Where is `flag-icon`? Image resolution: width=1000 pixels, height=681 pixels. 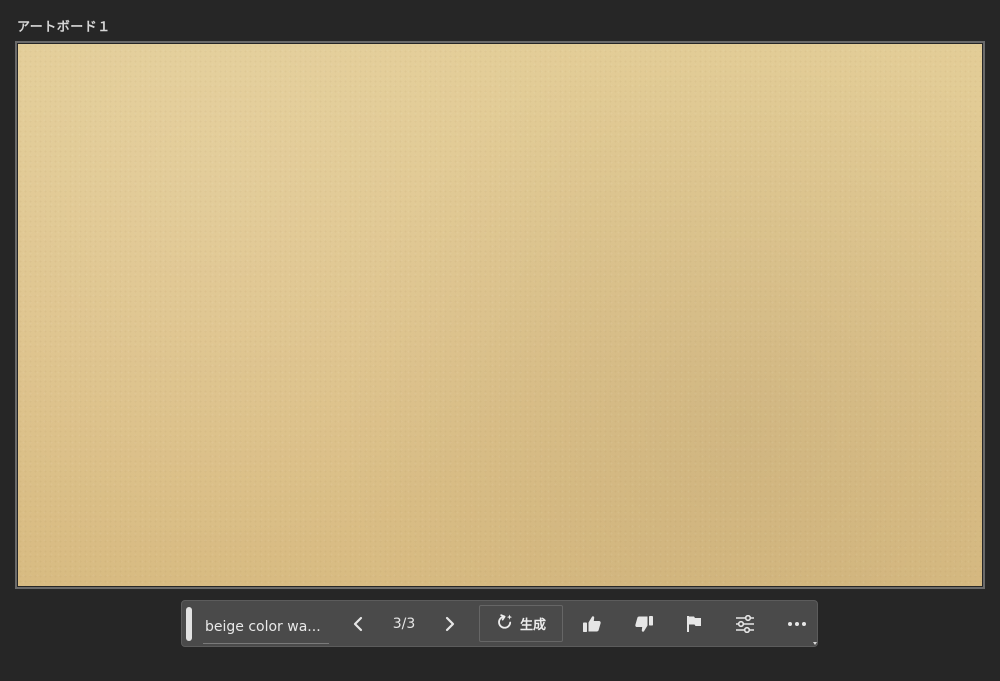 flag-icon is located at coordinates (694, 624).